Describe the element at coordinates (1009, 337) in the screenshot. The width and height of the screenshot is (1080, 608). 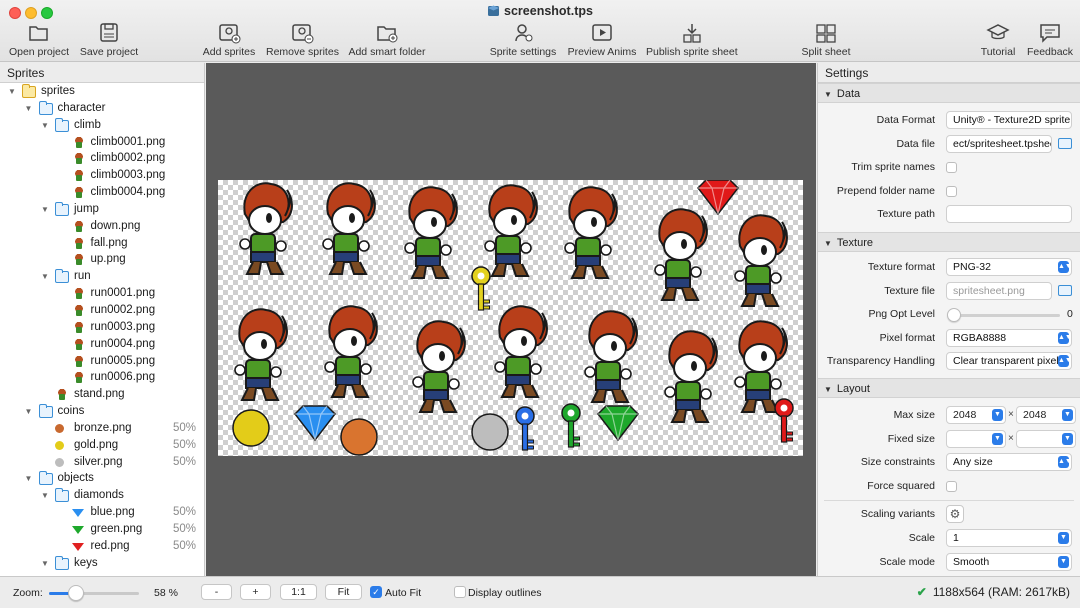
I see `pixel-format-select: RGBA8888 ▲▼` at that location.